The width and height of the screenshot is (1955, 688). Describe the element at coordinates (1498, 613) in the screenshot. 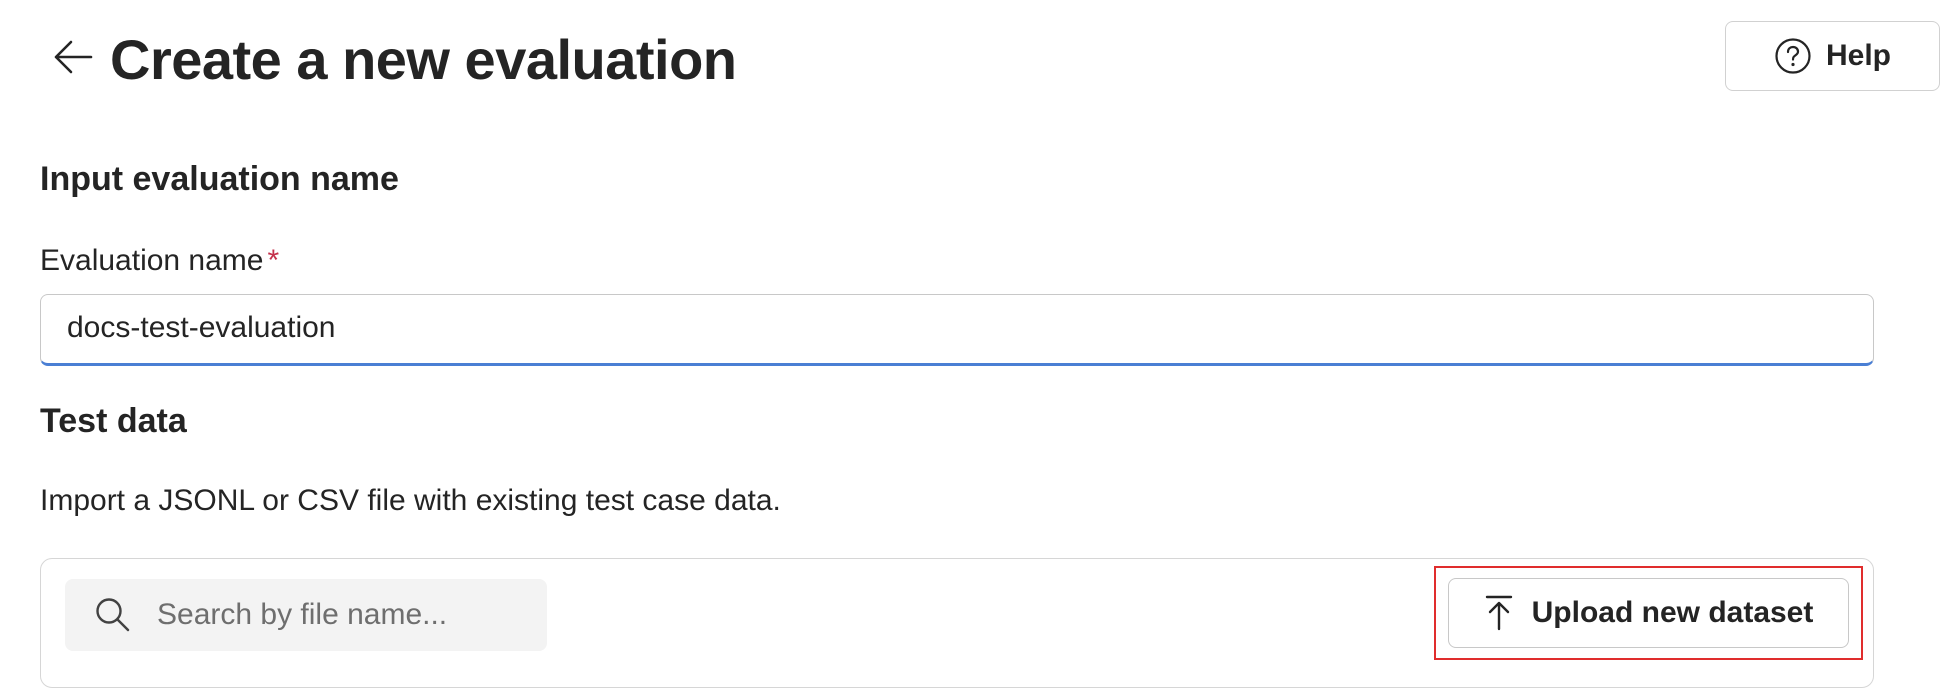

I see `arrow-upload-icon` at that location.